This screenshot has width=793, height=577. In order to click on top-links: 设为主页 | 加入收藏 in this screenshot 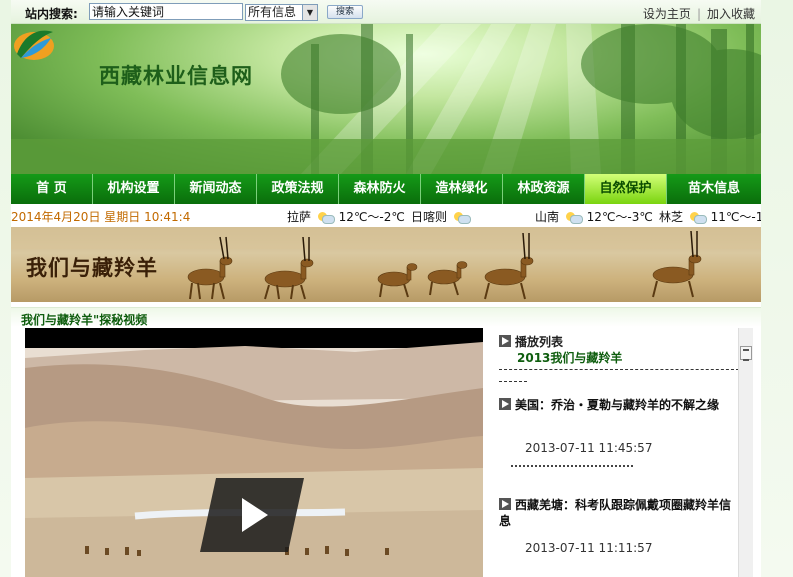, I will do `click(698, 14)`.